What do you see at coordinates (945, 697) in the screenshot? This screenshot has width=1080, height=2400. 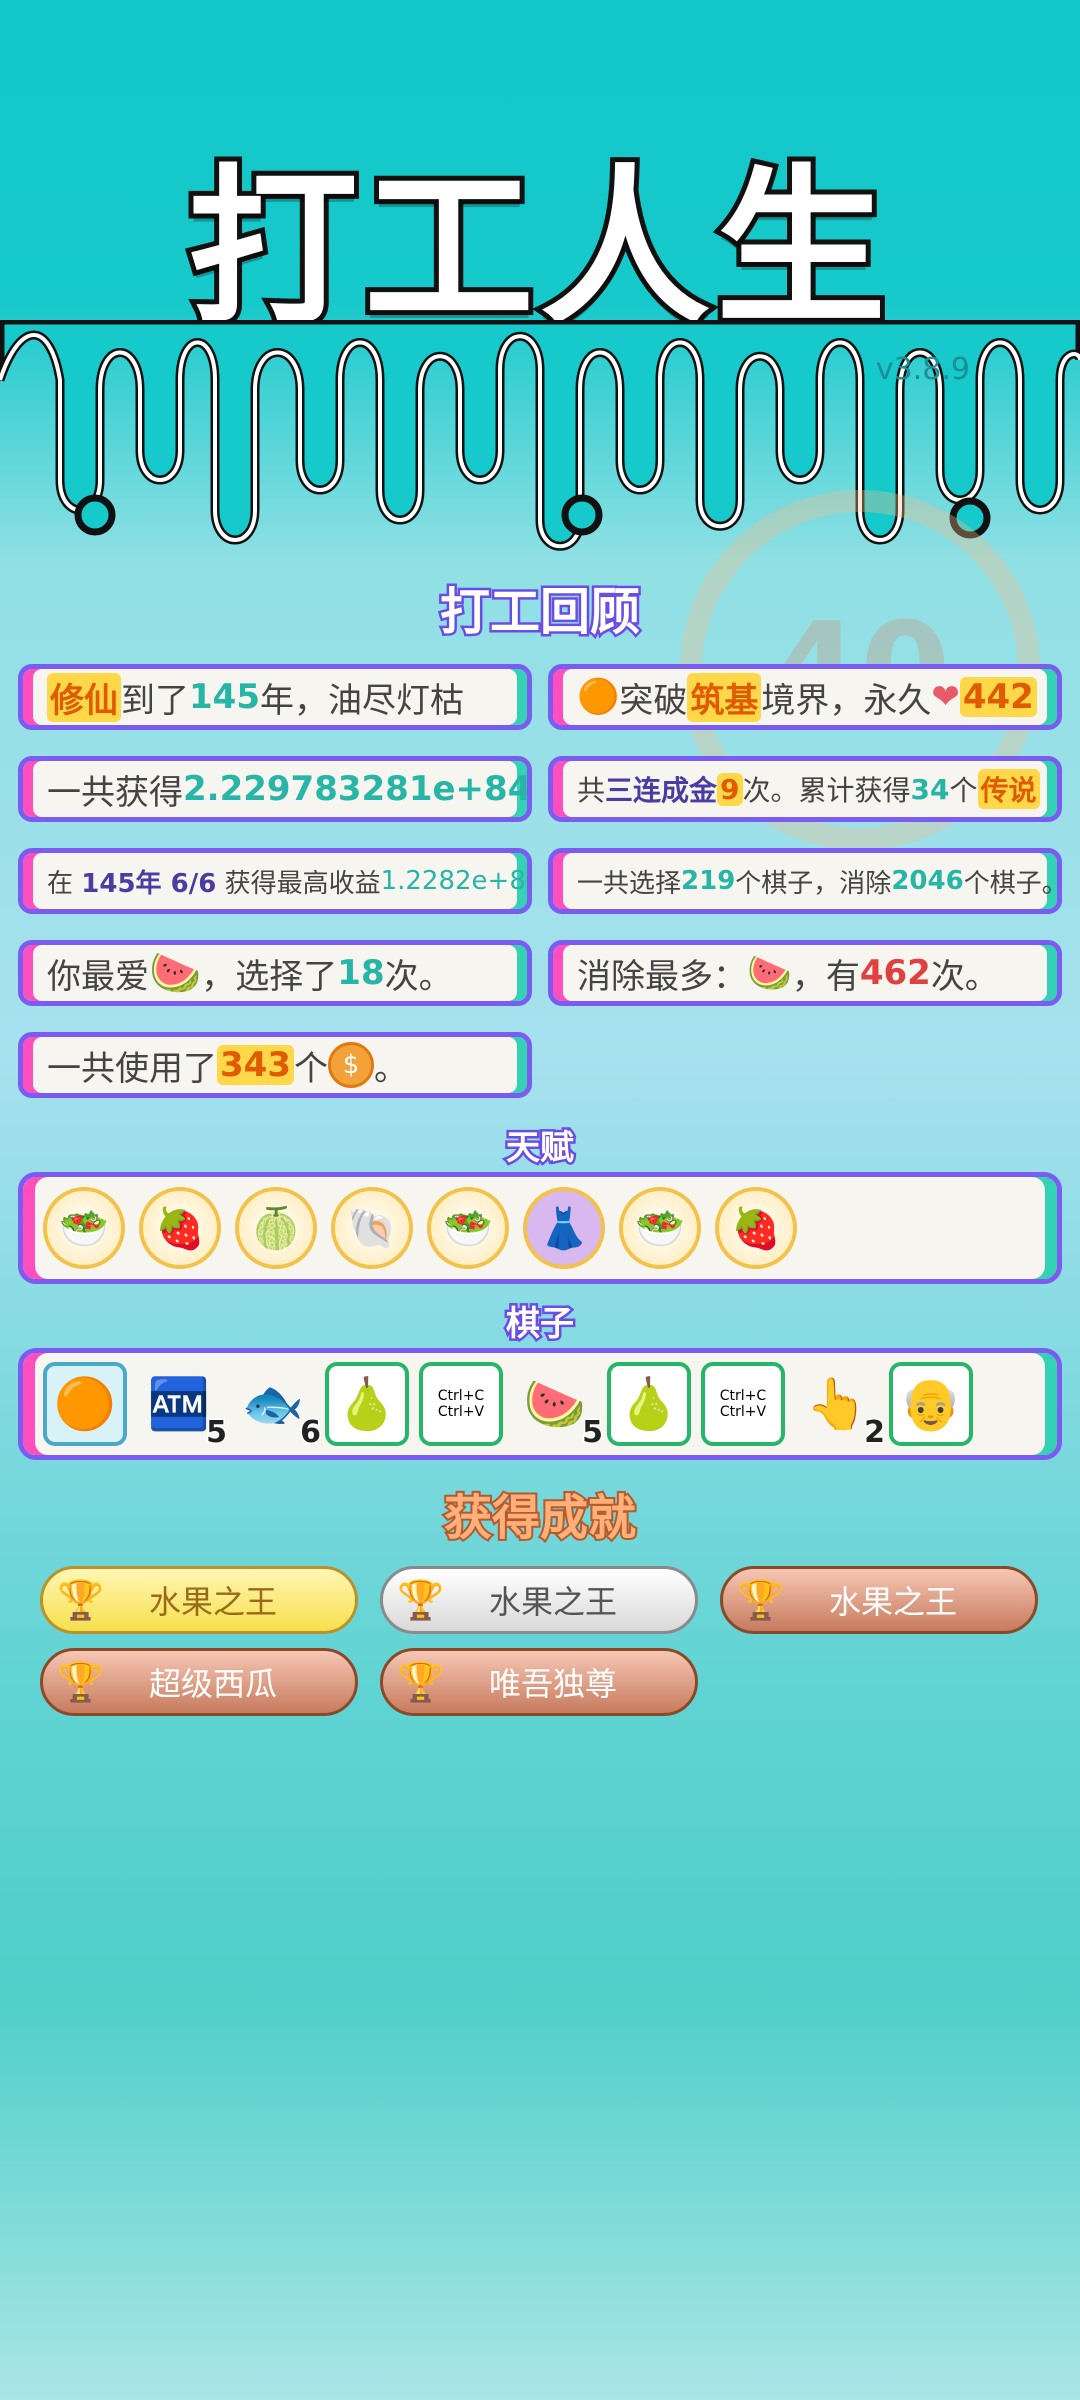 I see `heart-coin-icon: ❤` at bounding box center [945, 697].